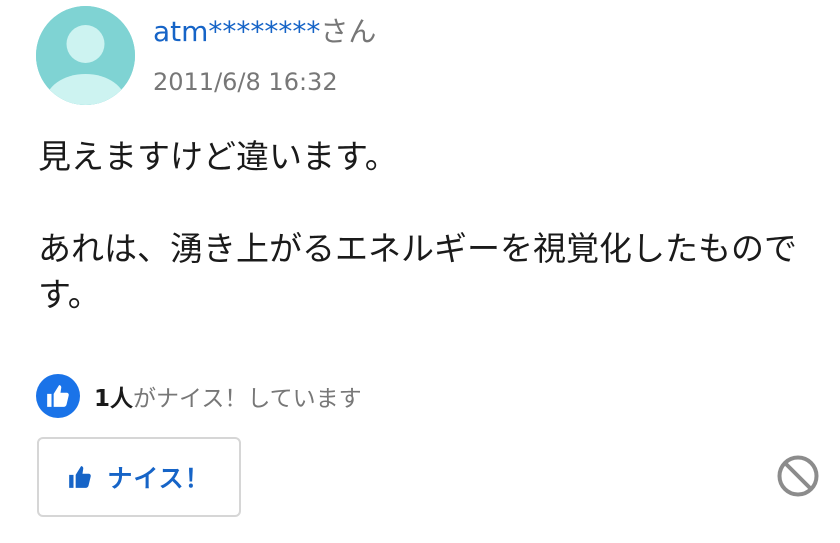  I want to click on avatar, so click(85, 55).